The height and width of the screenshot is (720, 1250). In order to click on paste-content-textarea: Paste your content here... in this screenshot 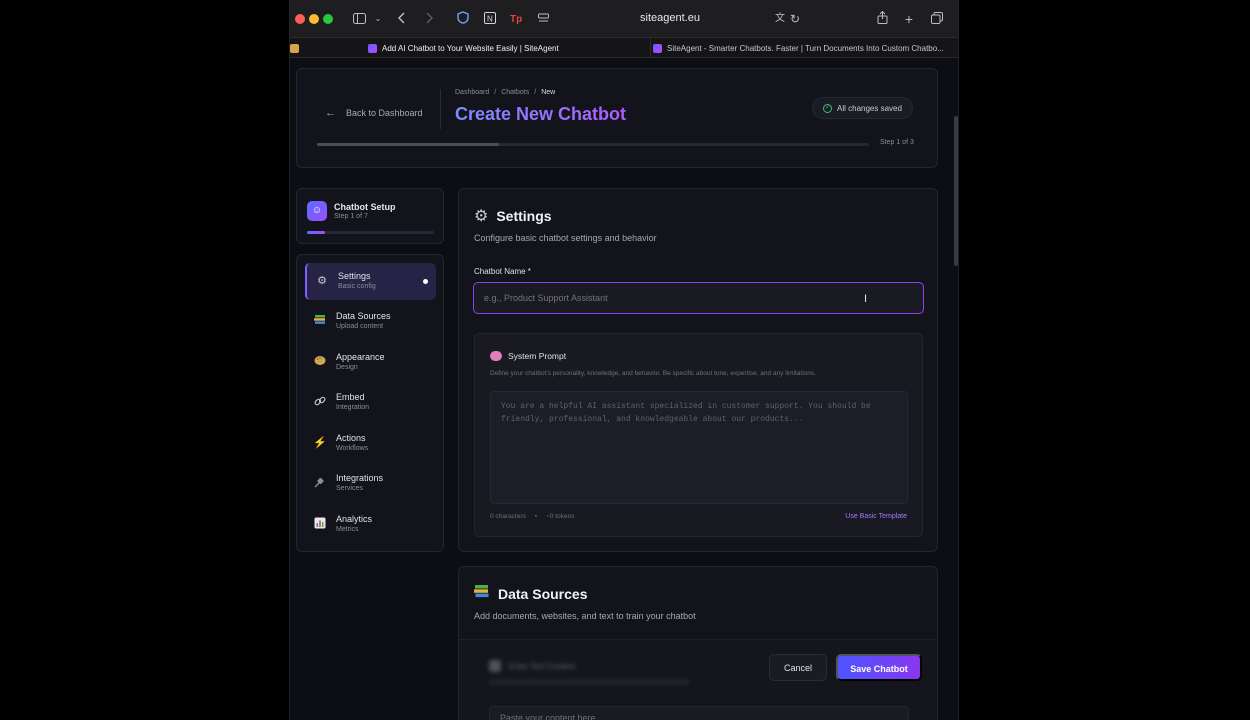, I will do `click(699, 713)`.